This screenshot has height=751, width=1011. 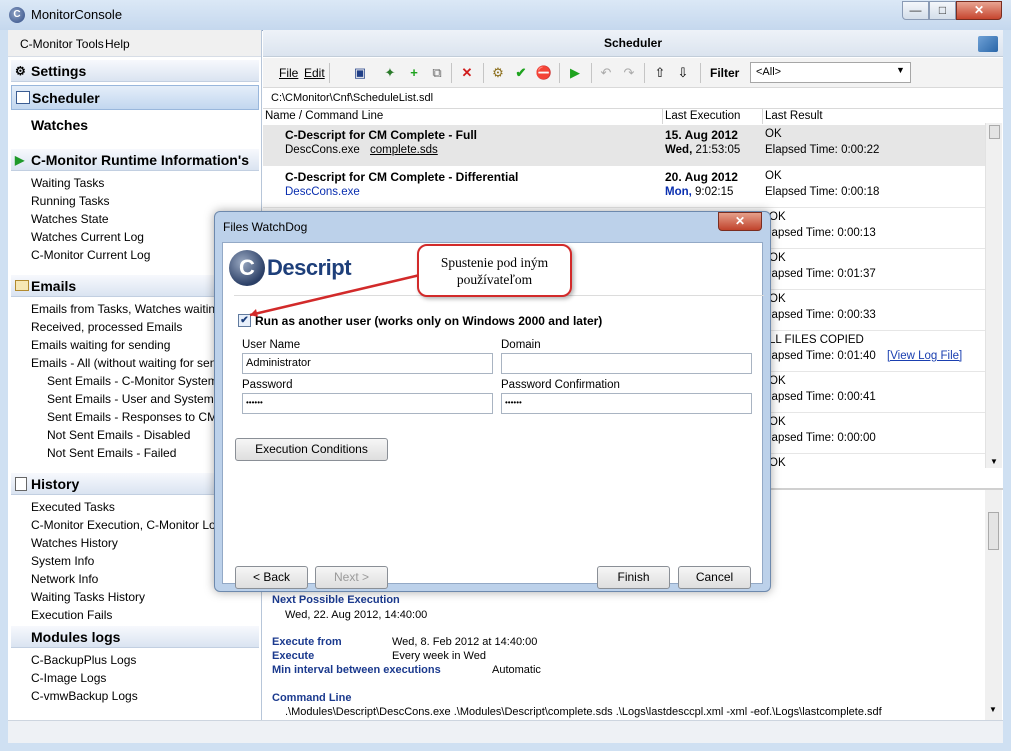 I want to click on delete-icon: ✕, so click(x=467, y=73).